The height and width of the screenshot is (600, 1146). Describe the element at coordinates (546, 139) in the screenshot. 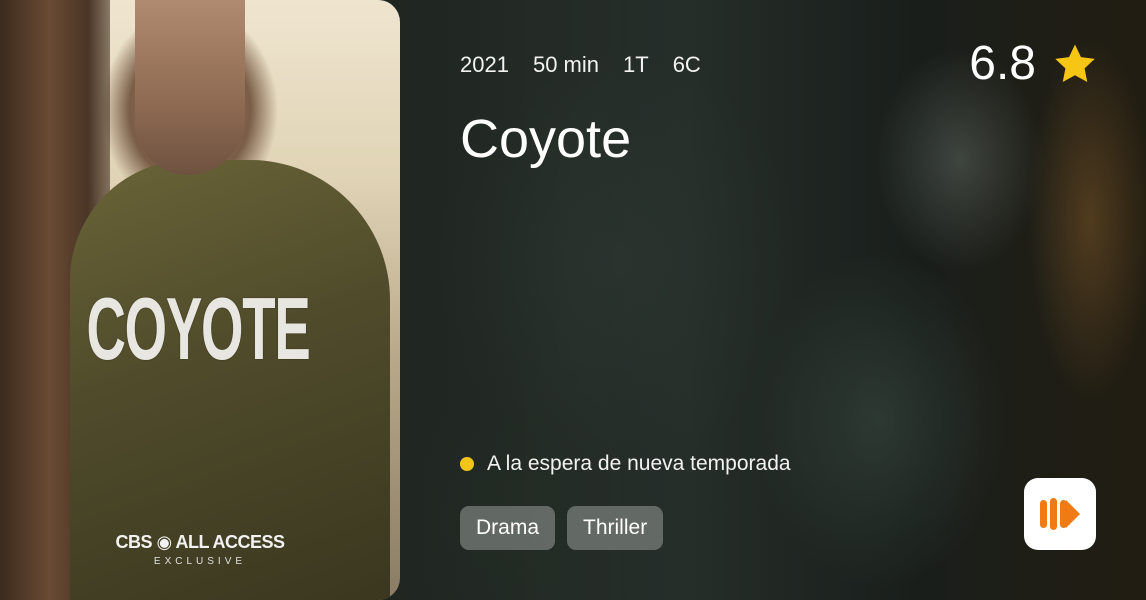

I see `show-title: Coyote` at that location.